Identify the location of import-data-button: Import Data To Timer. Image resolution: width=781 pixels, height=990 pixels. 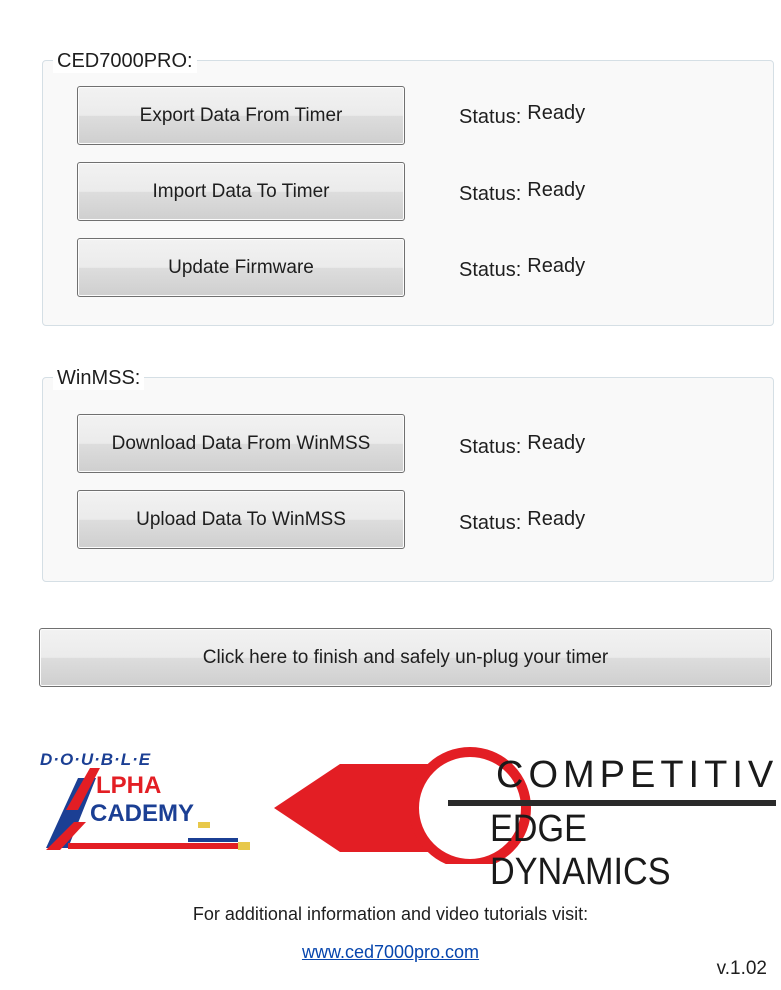
(241, 191).